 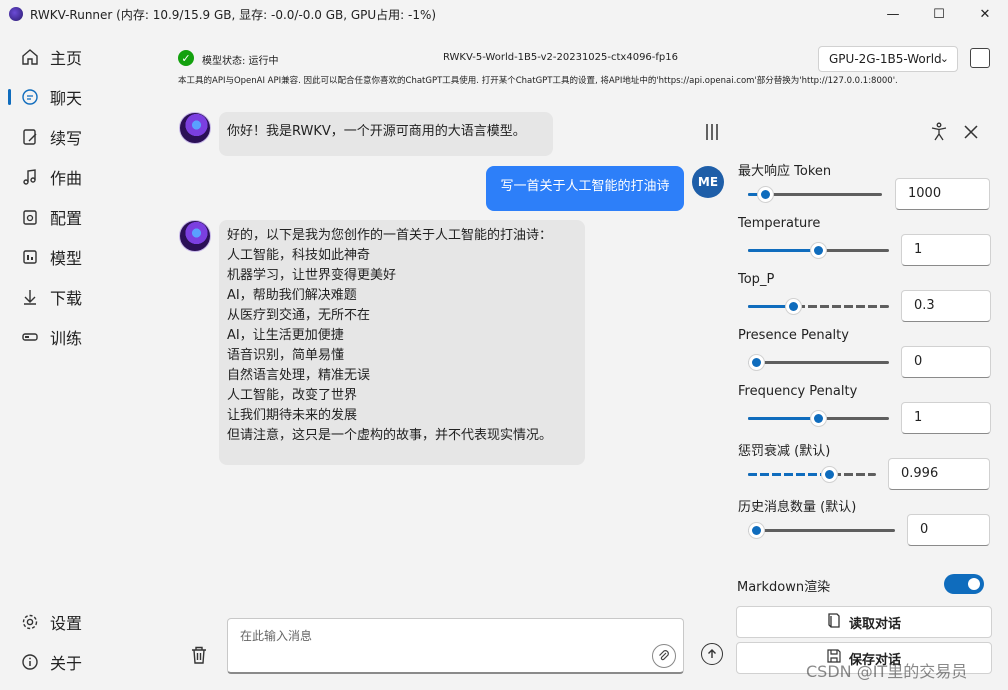 I want to click on close-icon, so click(x=971, y=133).